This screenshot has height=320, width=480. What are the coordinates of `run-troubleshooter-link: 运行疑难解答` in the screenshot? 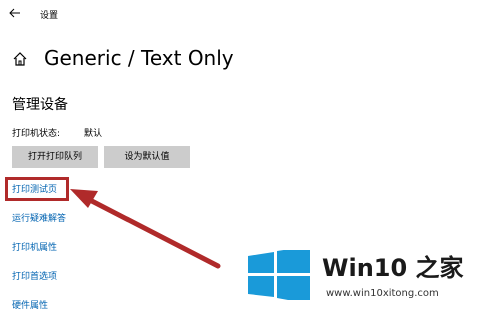 It's located at (39, 219).